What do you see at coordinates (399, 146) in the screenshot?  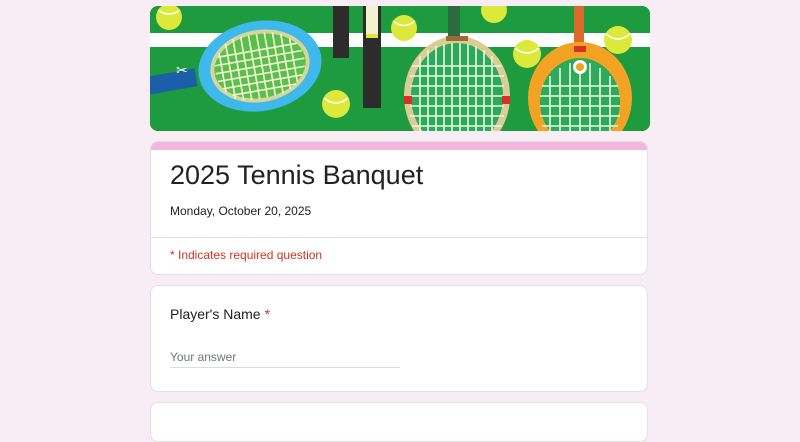 I see `header-accent-bar` at bounding box center [399, 146].